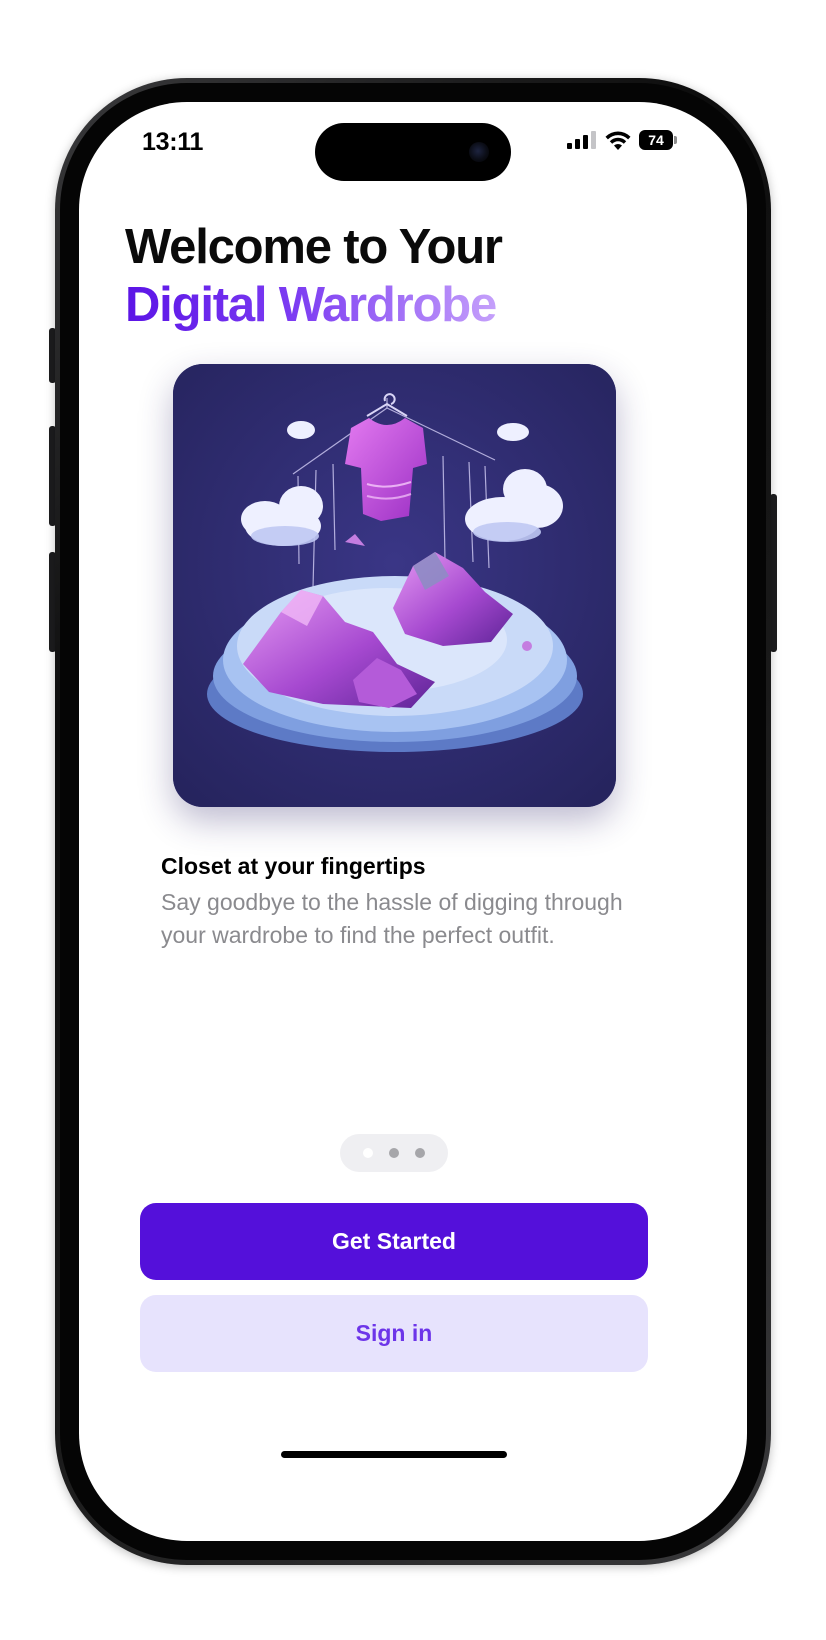  What do you see at coordinates (479, 152) in the screenshot?
I see `front-camera-icon` at bounding box center [479, 152].